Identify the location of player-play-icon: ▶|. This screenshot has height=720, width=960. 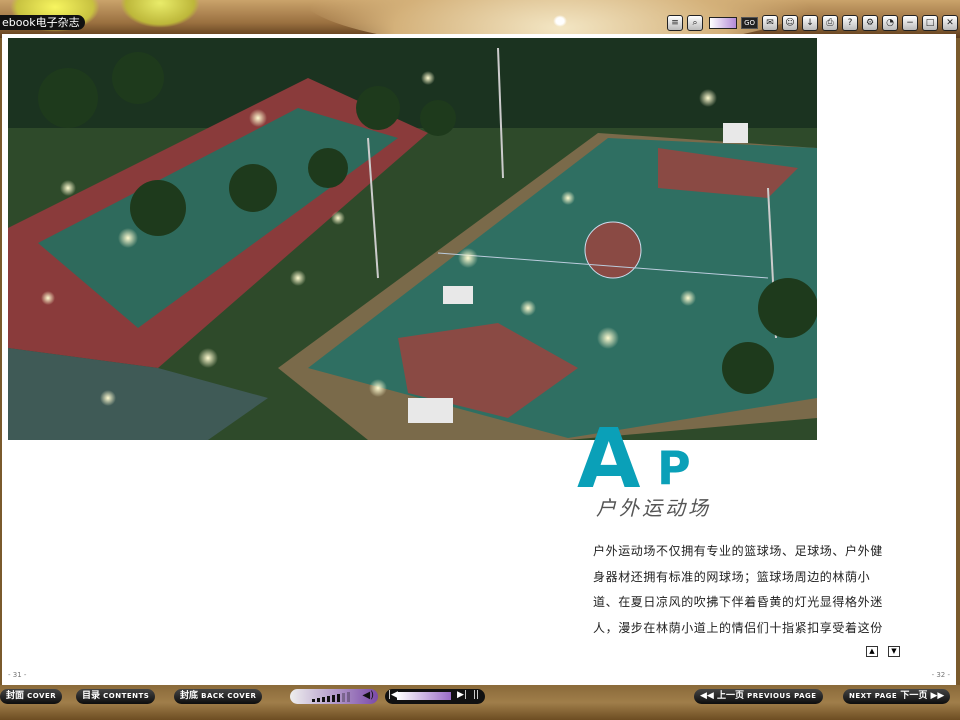
(462, 695).